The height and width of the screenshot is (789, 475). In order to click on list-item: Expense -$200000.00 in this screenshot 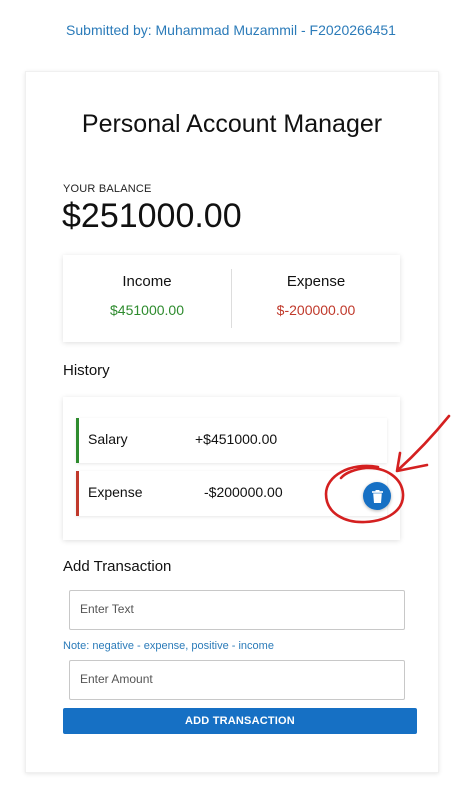, I will do `click(233, 493)`.